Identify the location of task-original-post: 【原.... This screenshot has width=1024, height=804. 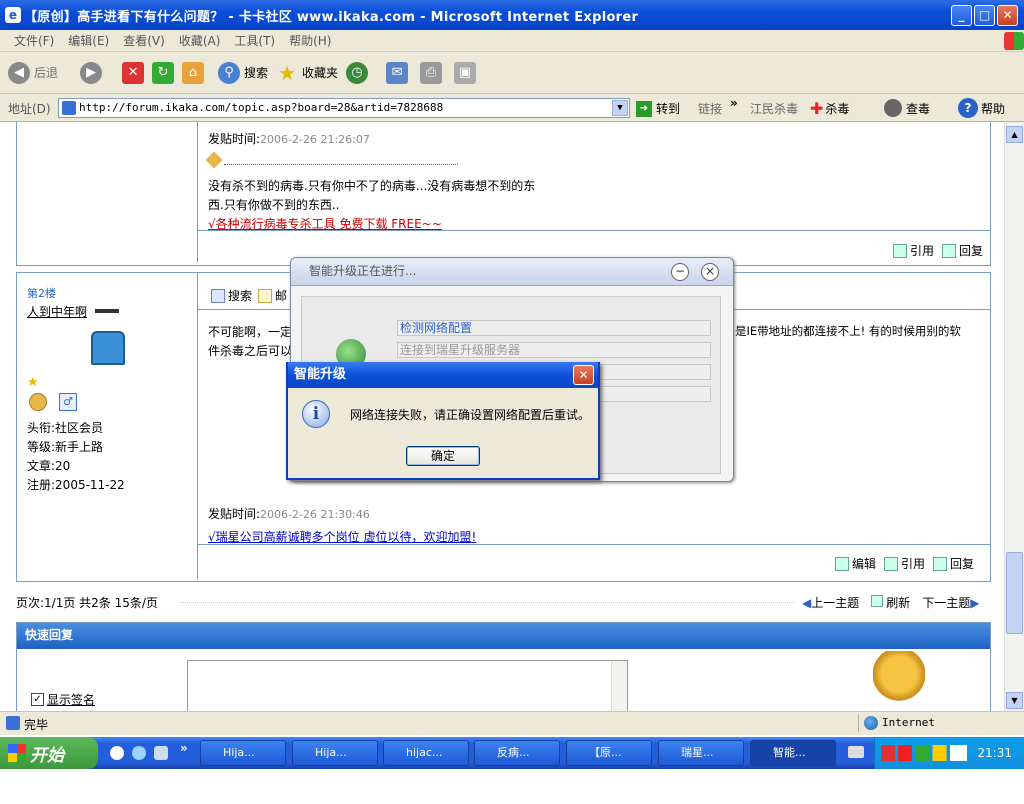
(609, 753).